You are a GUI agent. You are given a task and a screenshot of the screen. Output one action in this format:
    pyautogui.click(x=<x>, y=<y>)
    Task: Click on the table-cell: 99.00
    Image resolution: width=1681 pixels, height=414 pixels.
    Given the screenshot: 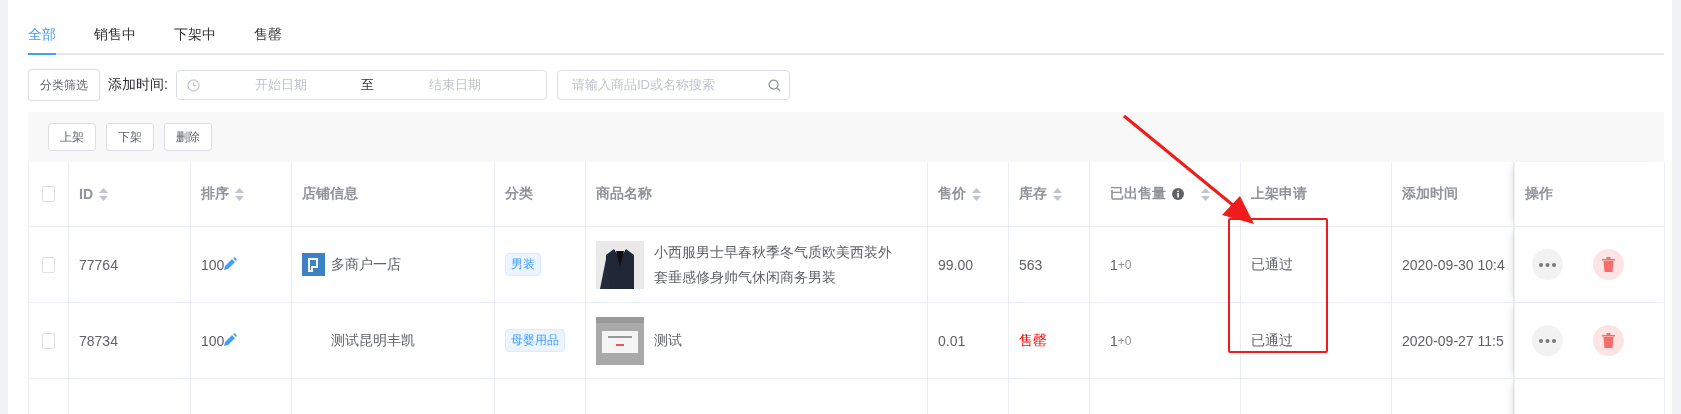 What is the action you would take?
    pyautogui.click(x=956, y=264)
    